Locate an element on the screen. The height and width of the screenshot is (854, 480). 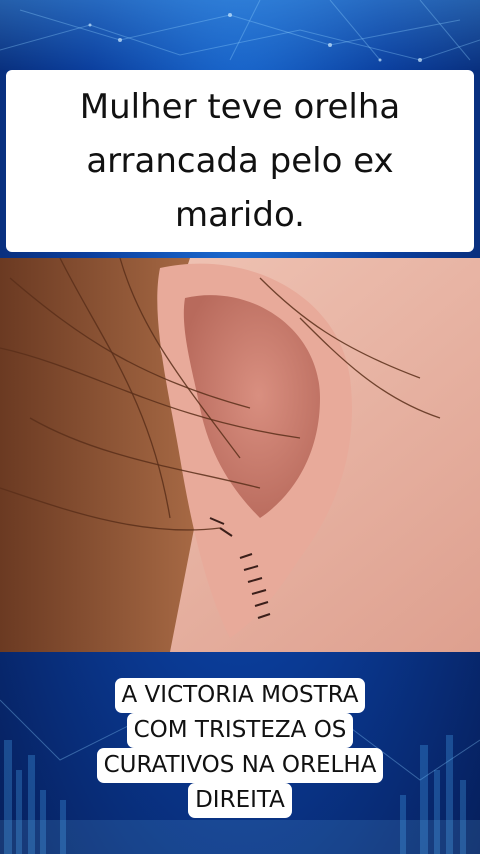
caption-line-2: COM TRISTEZA OS is located at coordinates (240, 730).